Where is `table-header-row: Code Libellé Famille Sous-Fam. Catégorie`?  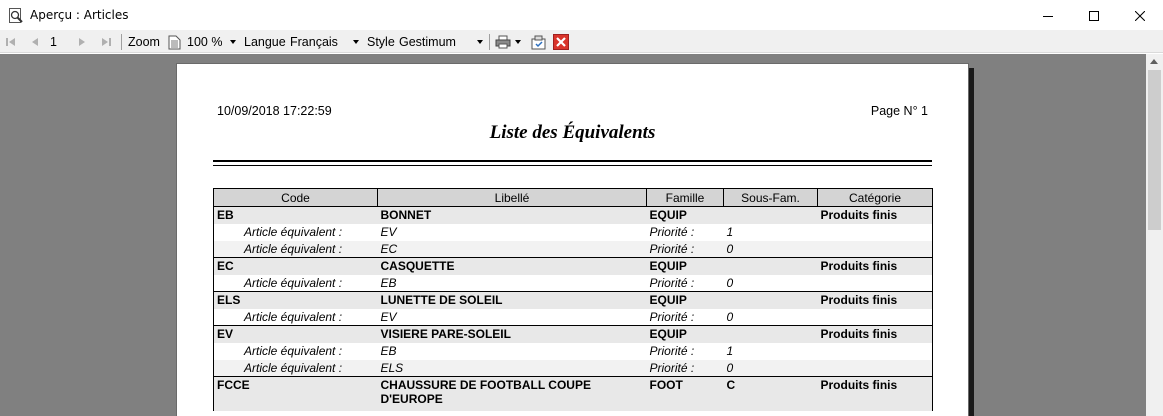 table-header-row: Code Libellé Famille Sous-Fam. Catégorie is located at coordinates (573, 197).